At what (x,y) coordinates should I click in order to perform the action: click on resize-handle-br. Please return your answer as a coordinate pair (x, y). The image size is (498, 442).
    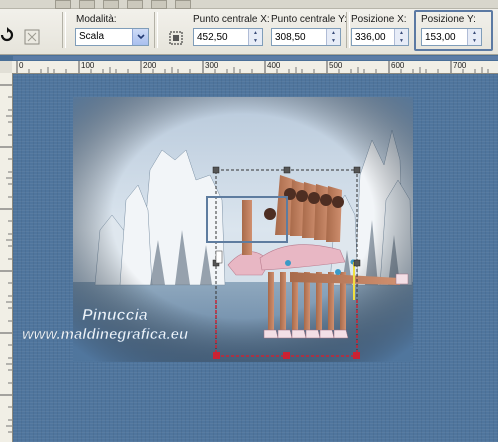
    Looking at the image, I should click on (356, 355).